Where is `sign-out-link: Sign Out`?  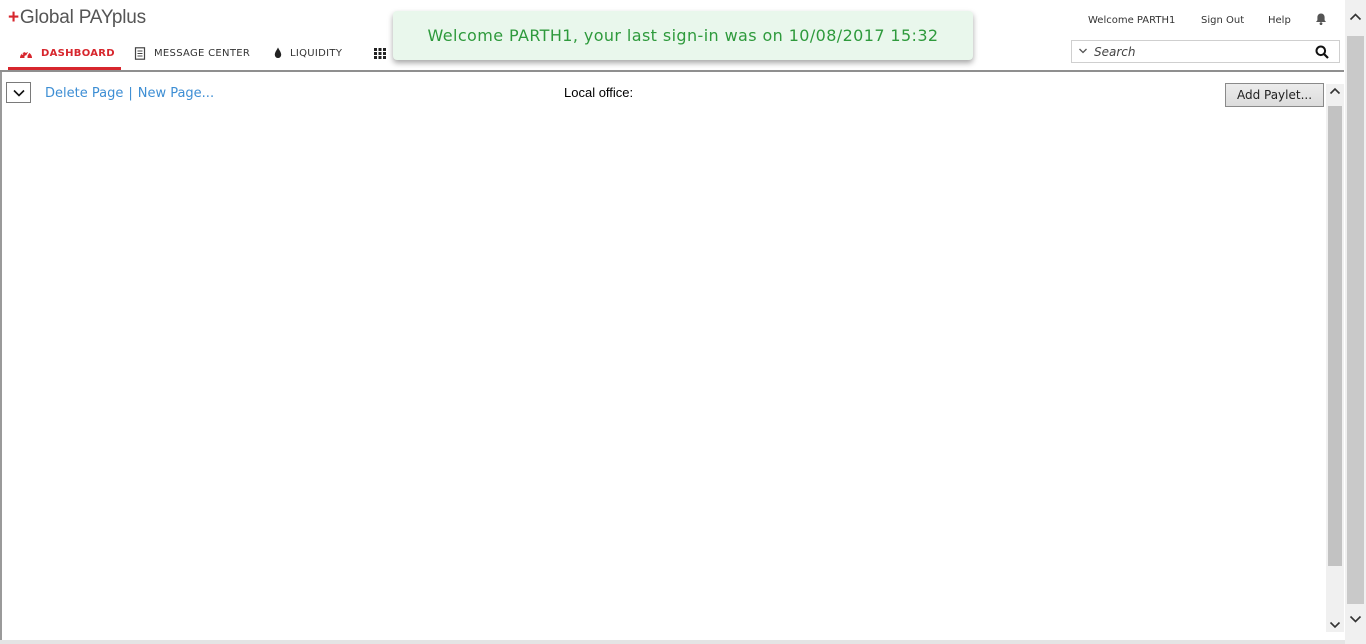
sign-out-link: Sign Out is located at coordinates (1222, 20).